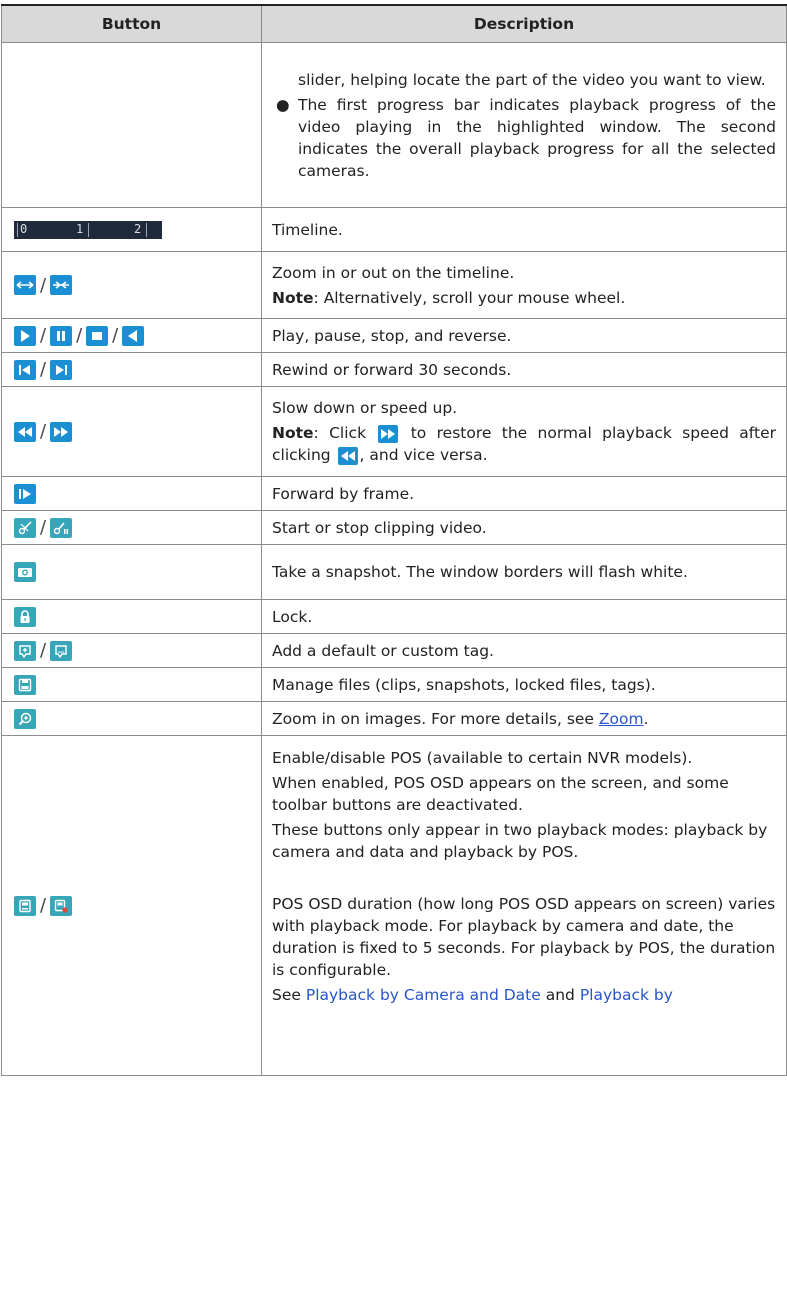 The image size is (787, 1312). Describe the element at coordinates (393, 272) in the screenshot. I see `description-text: Zoom in or out on the timeline.` at that location.